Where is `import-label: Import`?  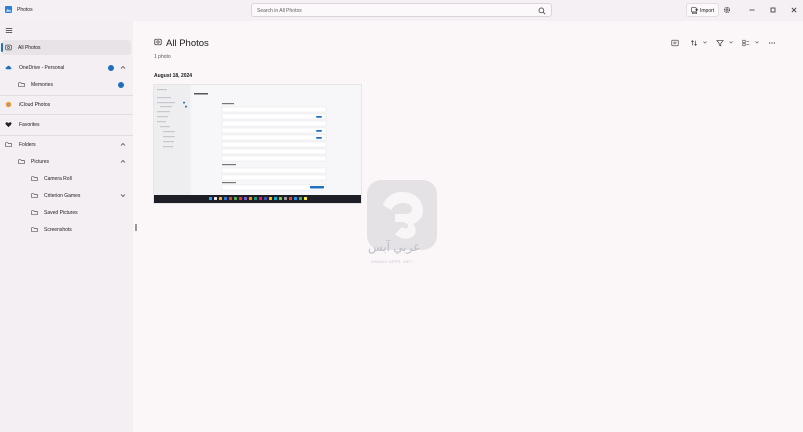
import-label: Import is located at coordinates (707, 10).